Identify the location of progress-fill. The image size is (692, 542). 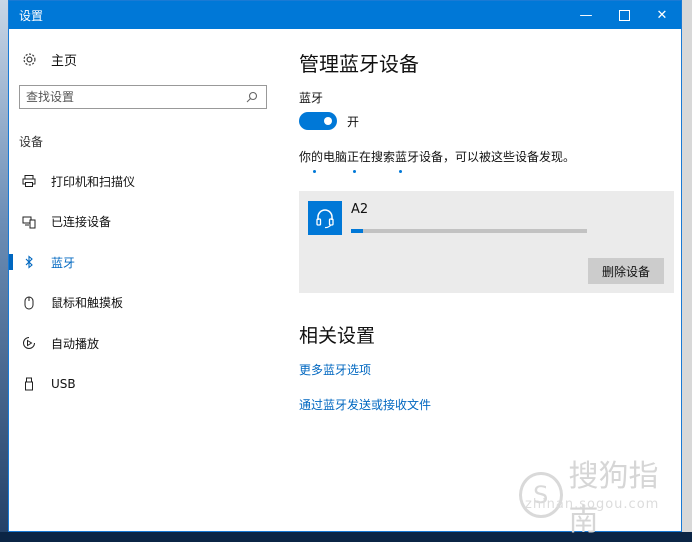
(357, 231).